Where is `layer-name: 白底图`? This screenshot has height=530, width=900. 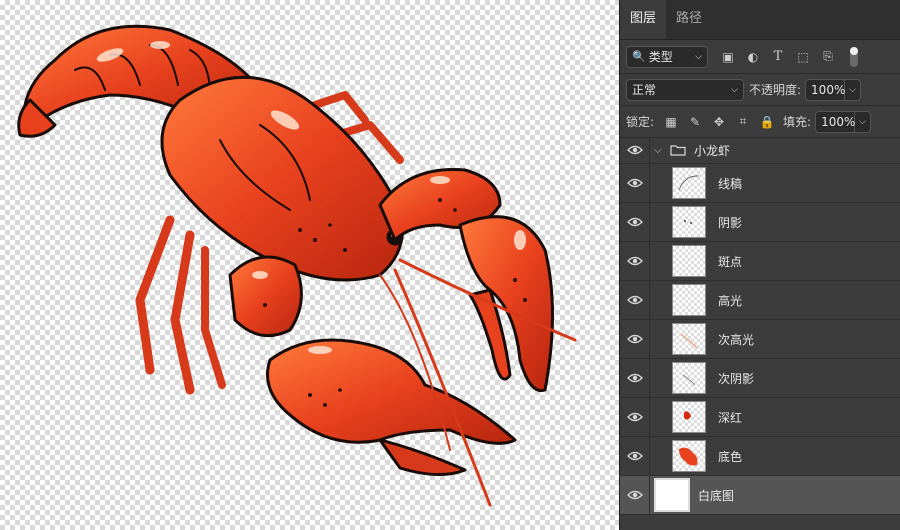 layer-name: 白底图 is located at coordinates (716, 495).